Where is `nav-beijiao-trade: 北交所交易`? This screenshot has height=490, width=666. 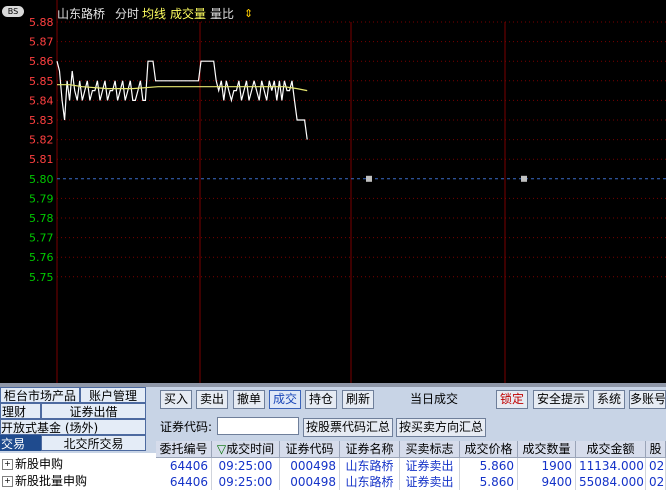 nav-beijiao-trade: 北交所交易 is located at coordinates (93, 443).